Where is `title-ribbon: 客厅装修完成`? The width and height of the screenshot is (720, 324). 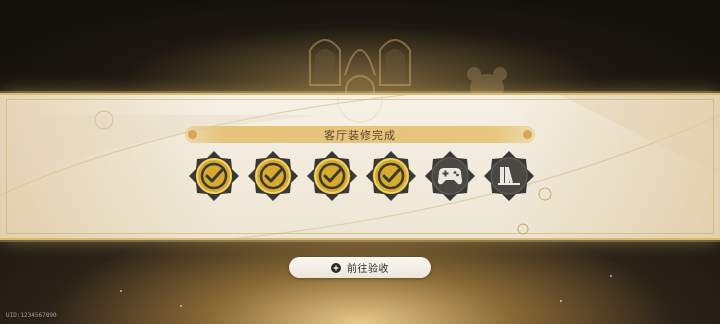 title-ribbon: 客厅装修完成 is located at coordinates (360, 134).